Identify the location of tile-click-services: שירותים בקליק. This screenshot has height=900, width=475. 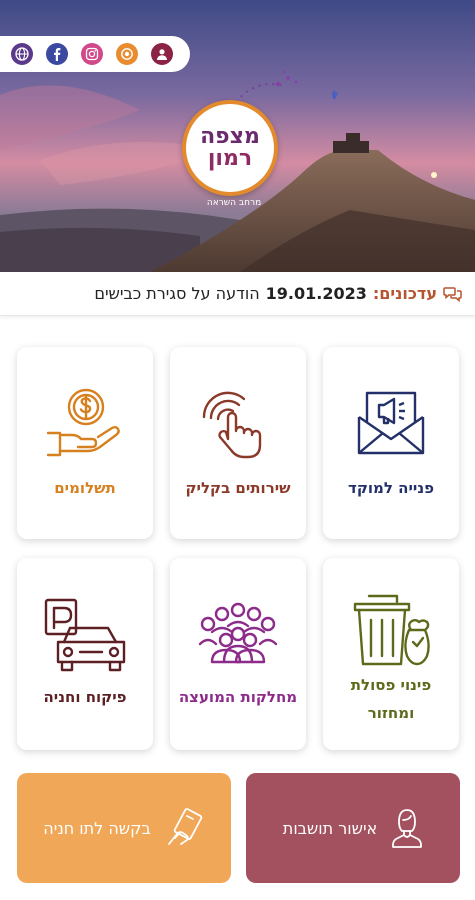
(238, 443).